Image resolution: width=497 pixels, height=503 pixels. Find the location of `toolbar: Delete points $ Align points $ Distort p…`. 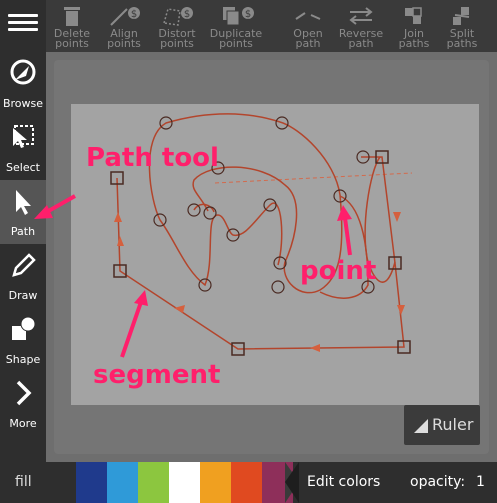

toolbar: Delete points $ Align points $ Distort p… is located at coordinates (271, 26).